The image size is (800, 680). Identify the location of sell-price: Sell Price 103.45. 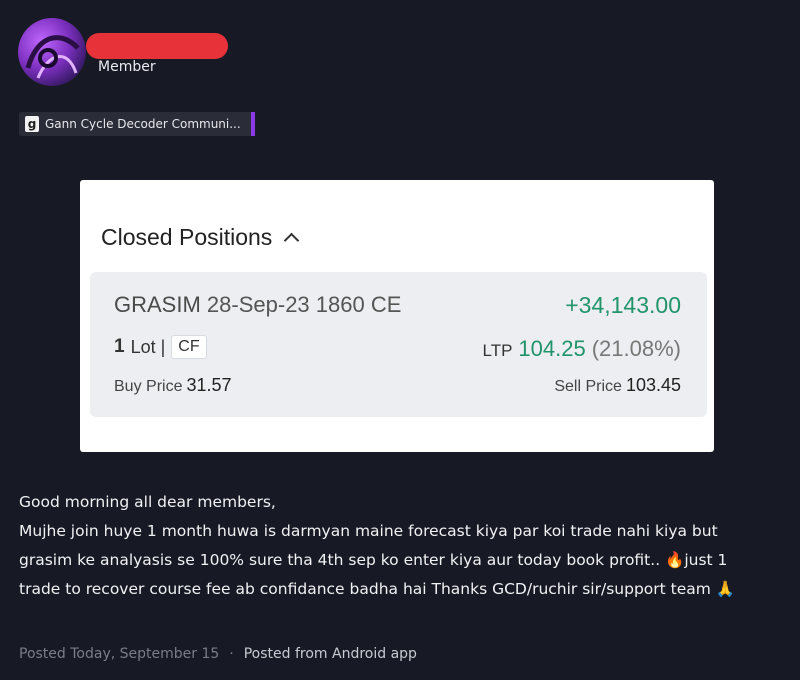
(617, 385).